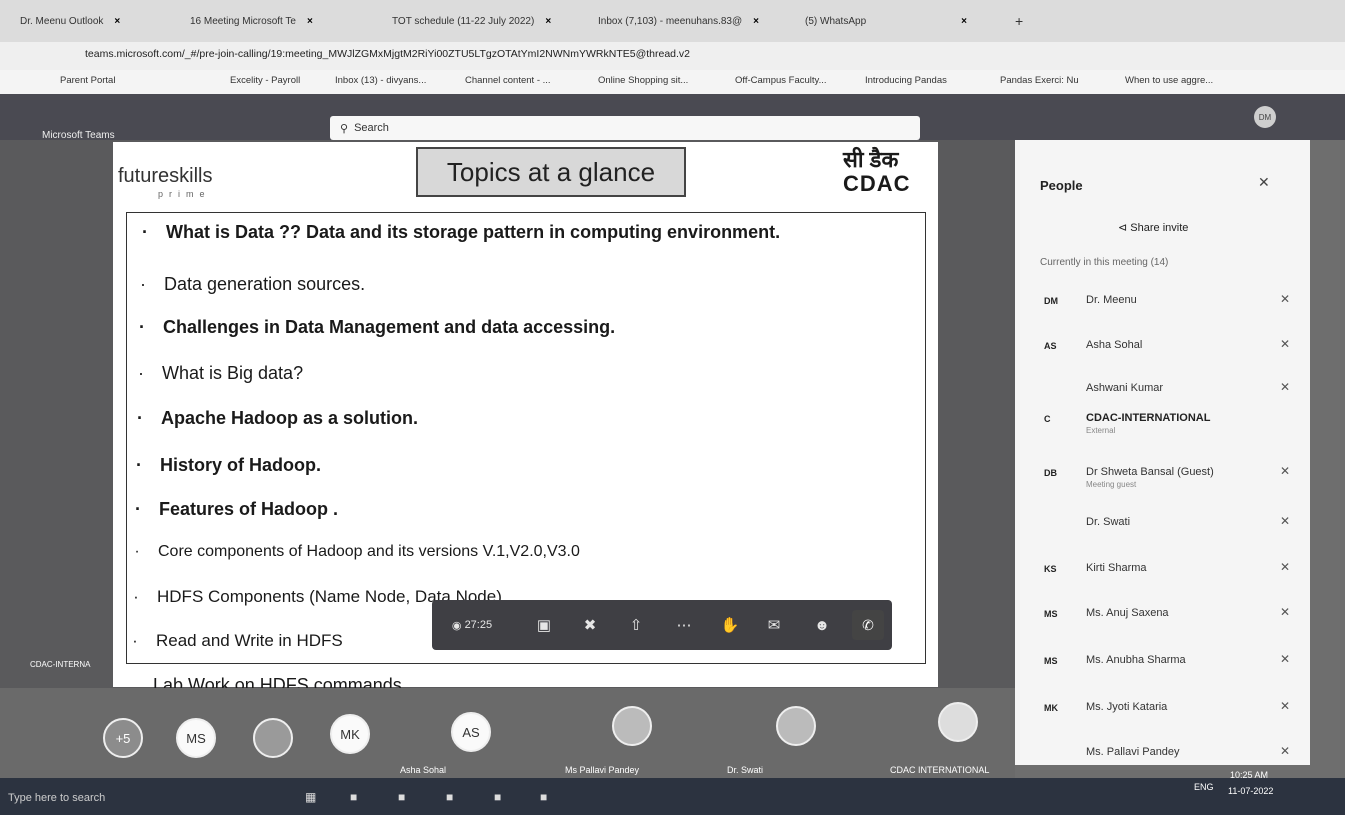 The image size is (1345, 815). I want to click on participant-row: C CDAC-INTERNATIONAL External, so click(1170, 423).